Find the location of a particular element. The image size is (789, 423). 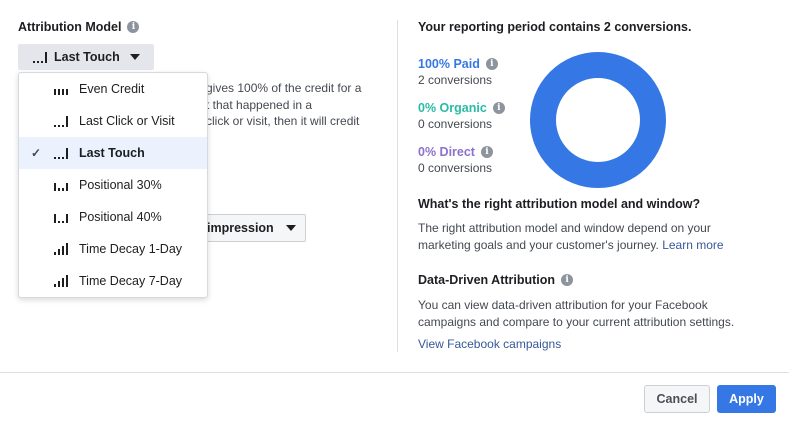

menu-item-last-touch: ✓ Last Touch is located at coordinates (113, 153).